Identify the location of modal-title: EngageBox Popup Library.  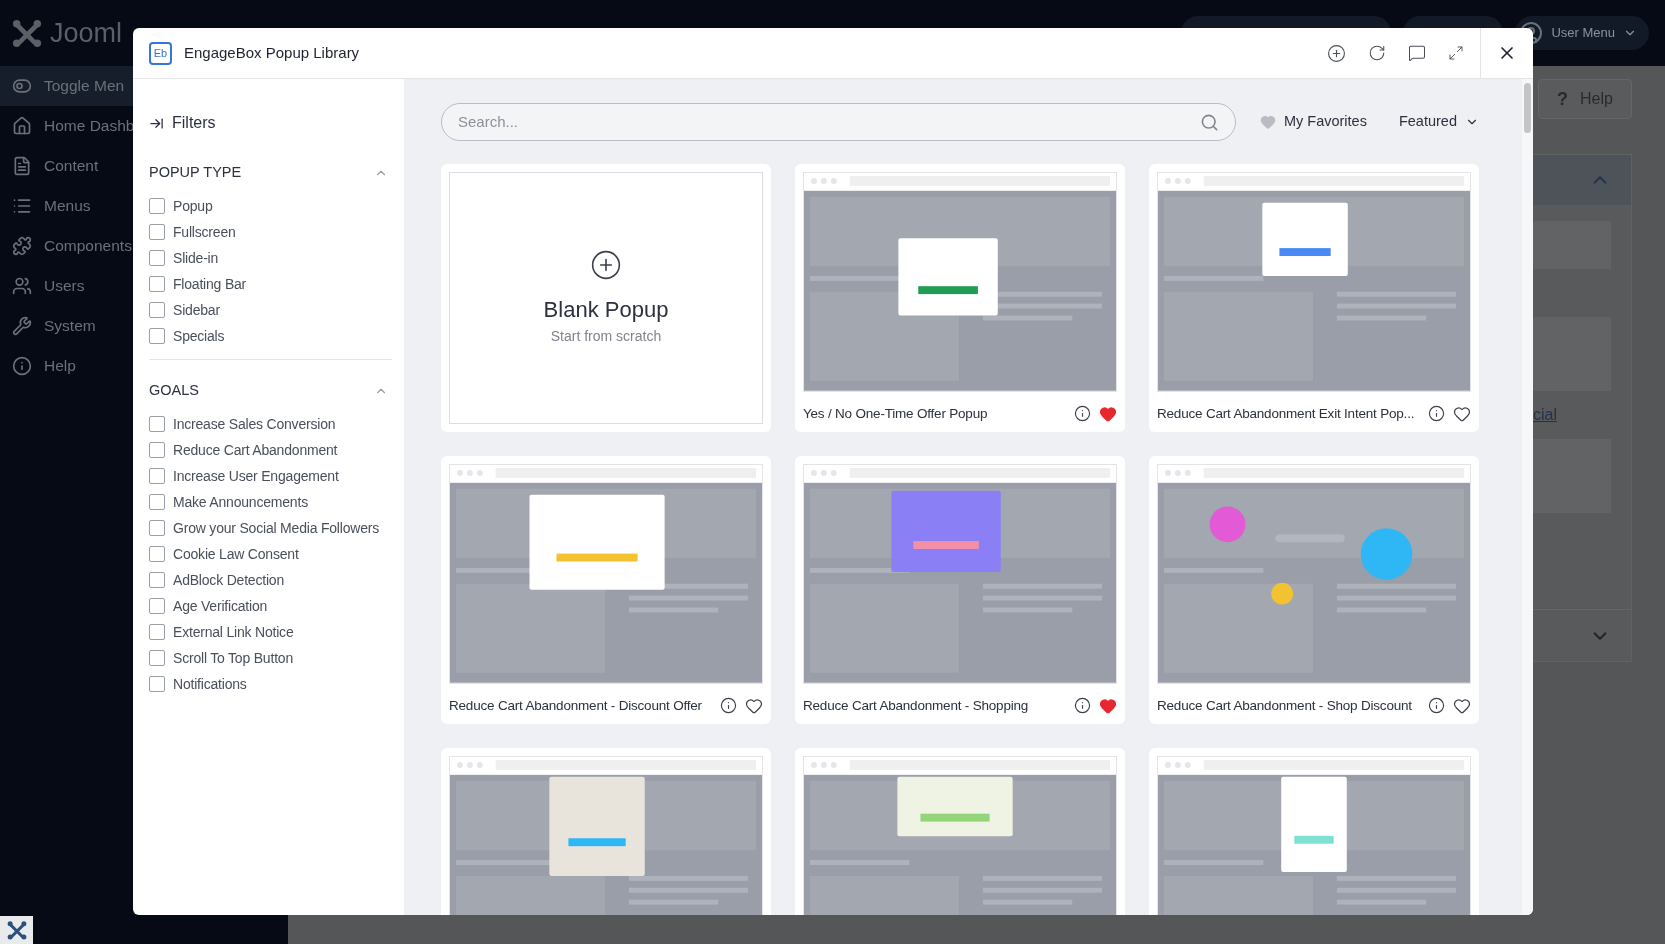
(272, 52).